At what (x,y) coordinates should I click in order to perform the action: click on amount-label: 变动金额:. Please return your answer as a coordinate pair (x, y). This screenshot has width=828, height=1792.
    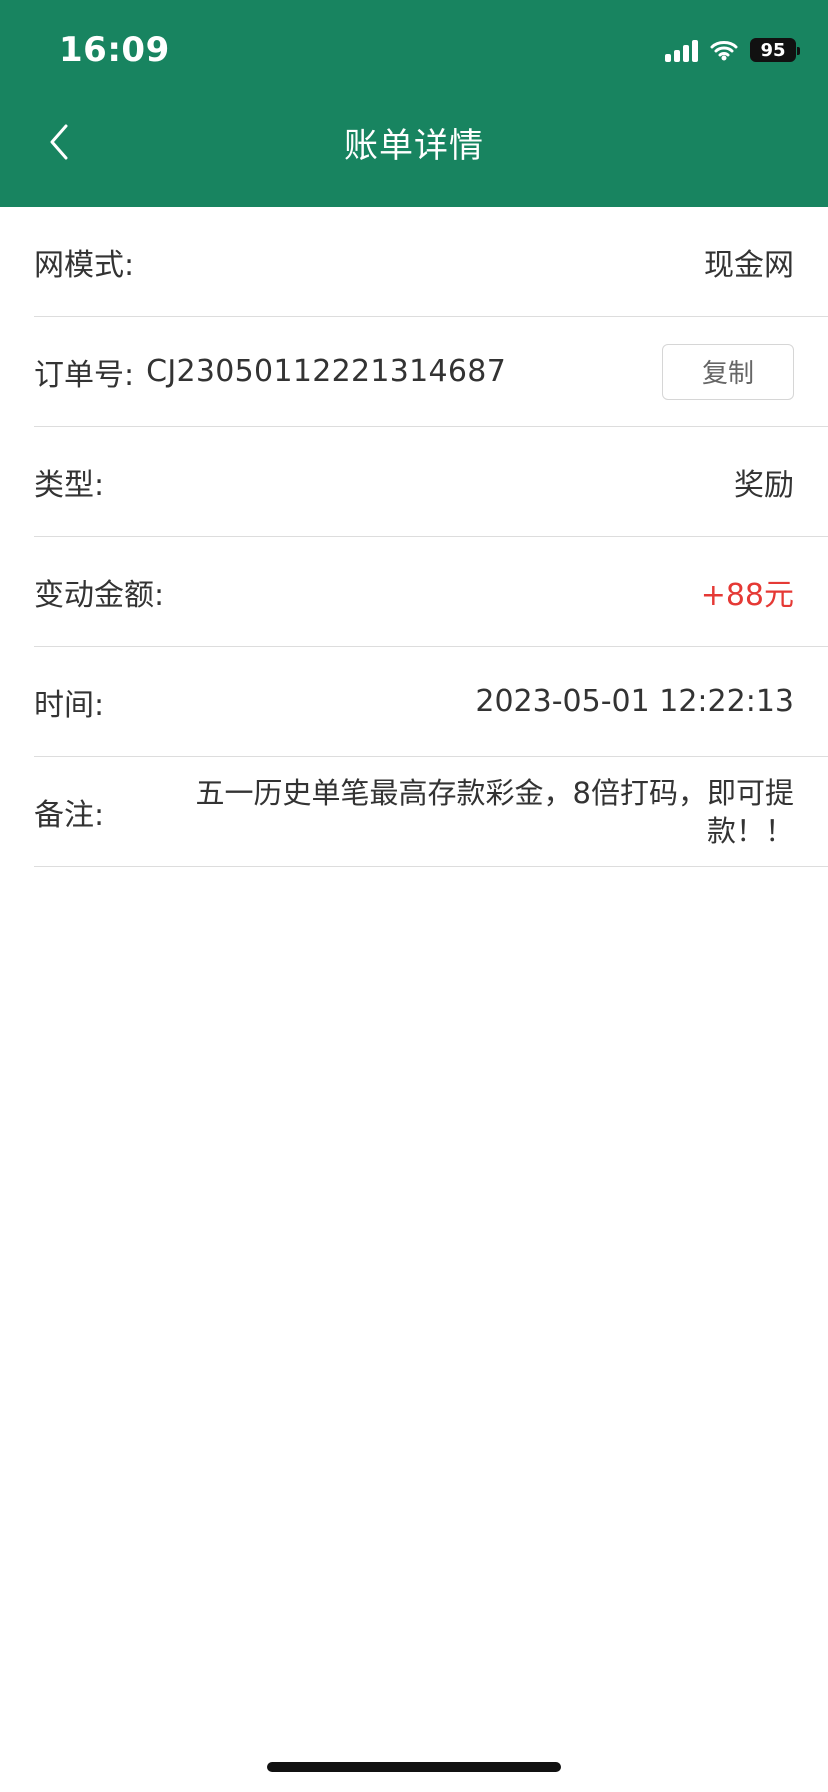
    Looking at the image, I should click on (99, 595).